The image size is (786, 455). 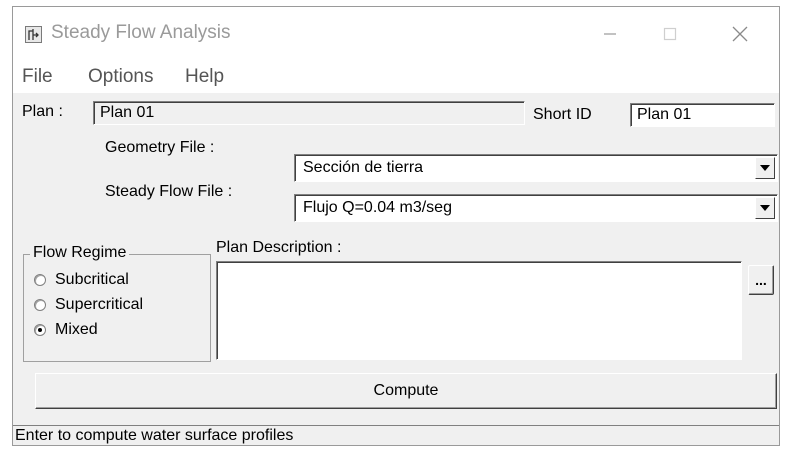 What do you see at coordinates (377, 207) in the screenshot?
I see `steady-flow-file-value: Flujo Q=0.04 m3/seg` at bounding box center [377, 207].